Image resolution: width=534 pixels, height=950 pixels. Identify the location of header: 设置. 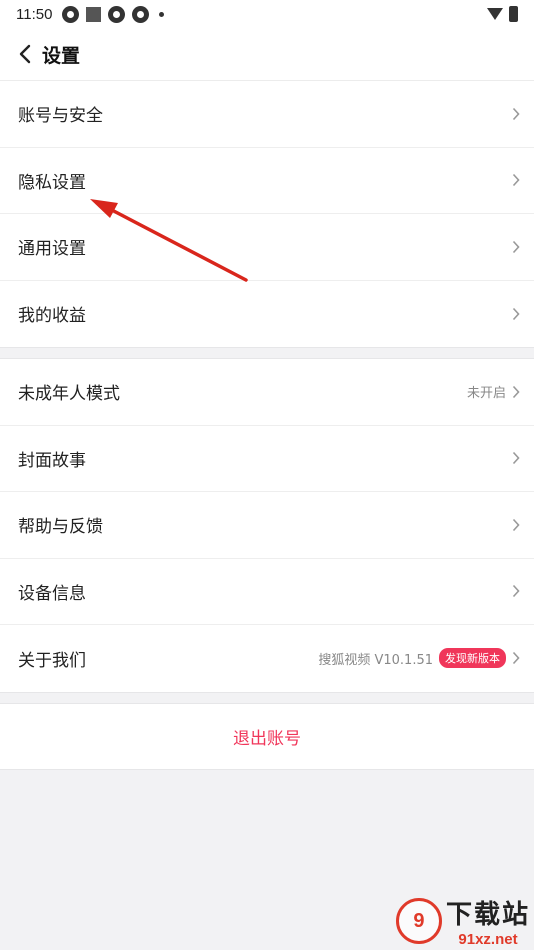
(267, 54).